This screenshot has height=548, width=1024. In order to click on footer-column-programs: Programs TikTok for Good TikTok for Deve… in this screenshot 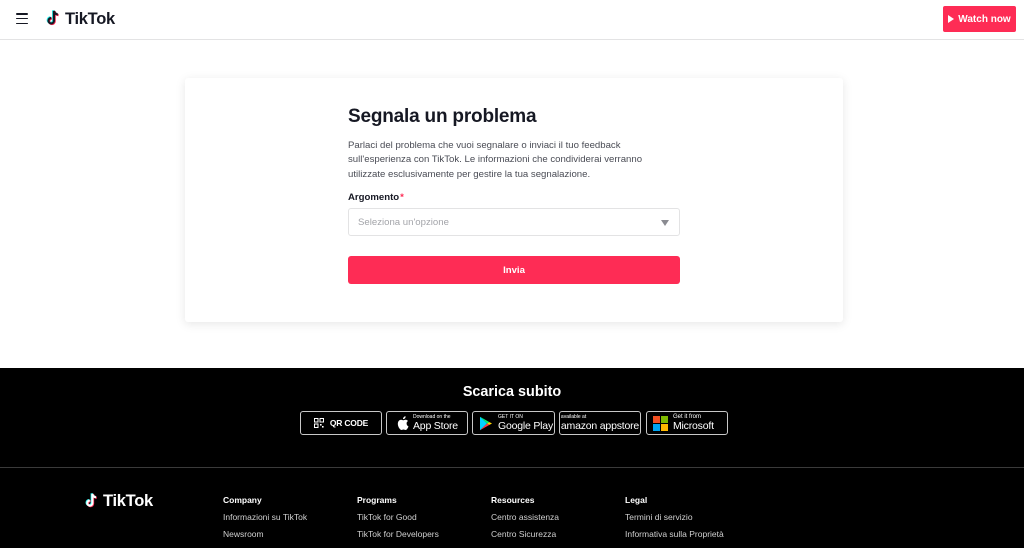, I will do `click(398, 520)`.